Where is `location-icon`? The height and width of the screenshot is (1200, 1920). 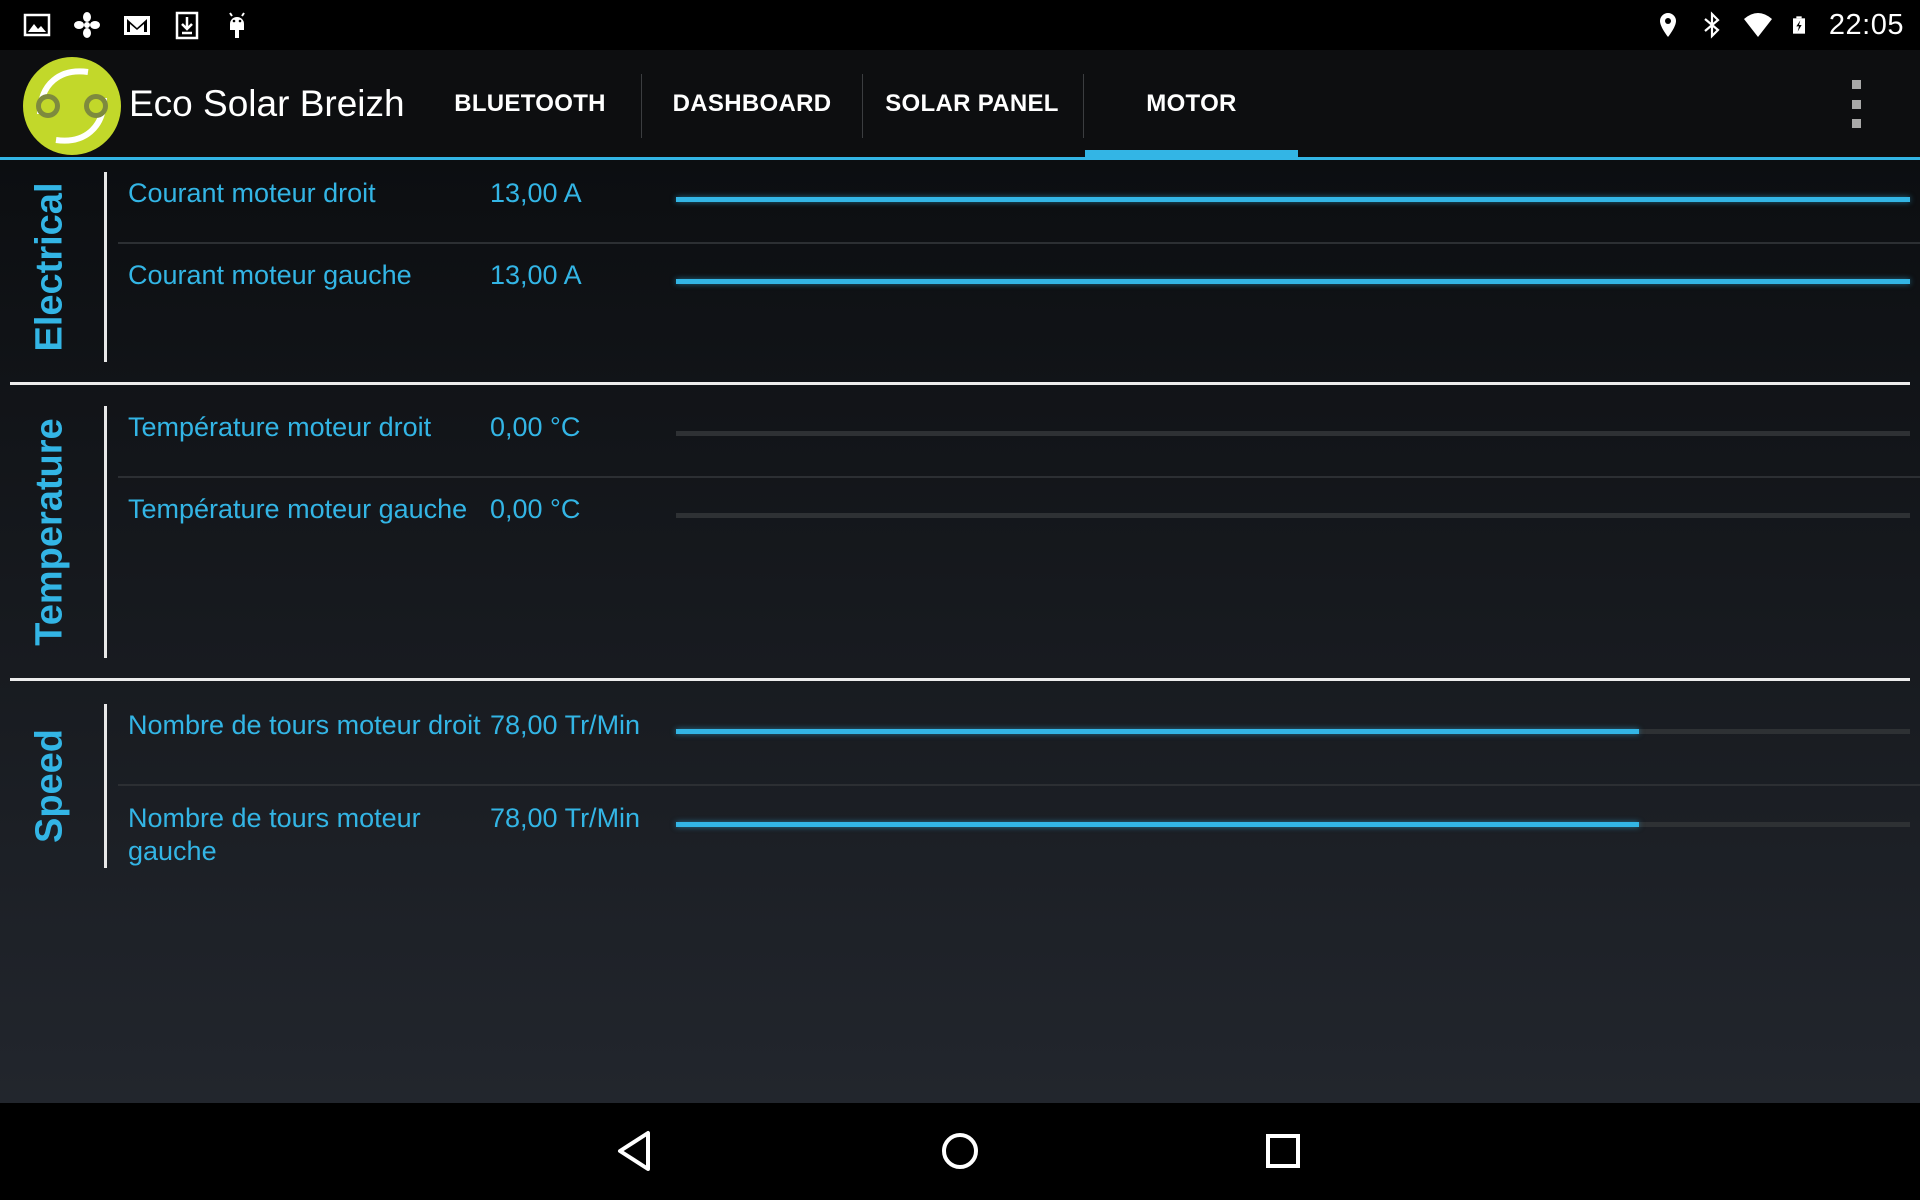 location-icon is located at coordinates (1667, 25).